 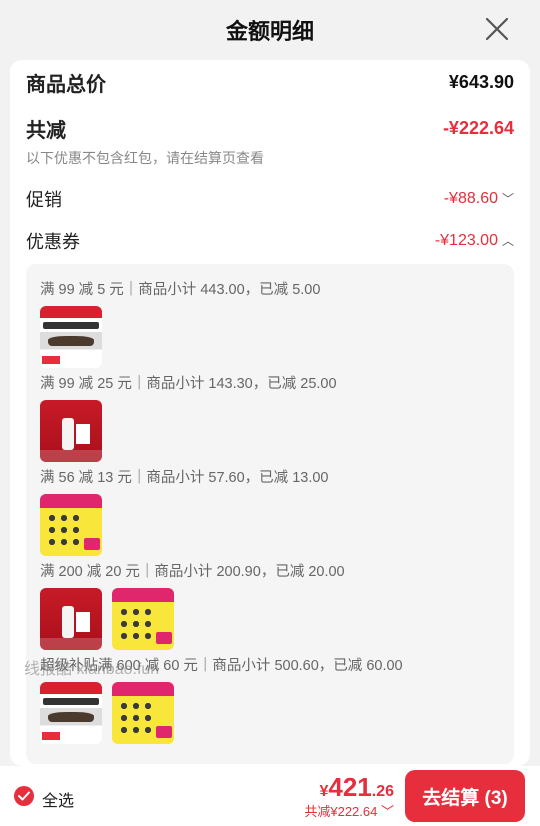 What do you see at coordinates (270, 241) in the screenshot?
I see `coupon-row: 优惠券 -¥123.00 ︿` at bounding box center [270, 241].